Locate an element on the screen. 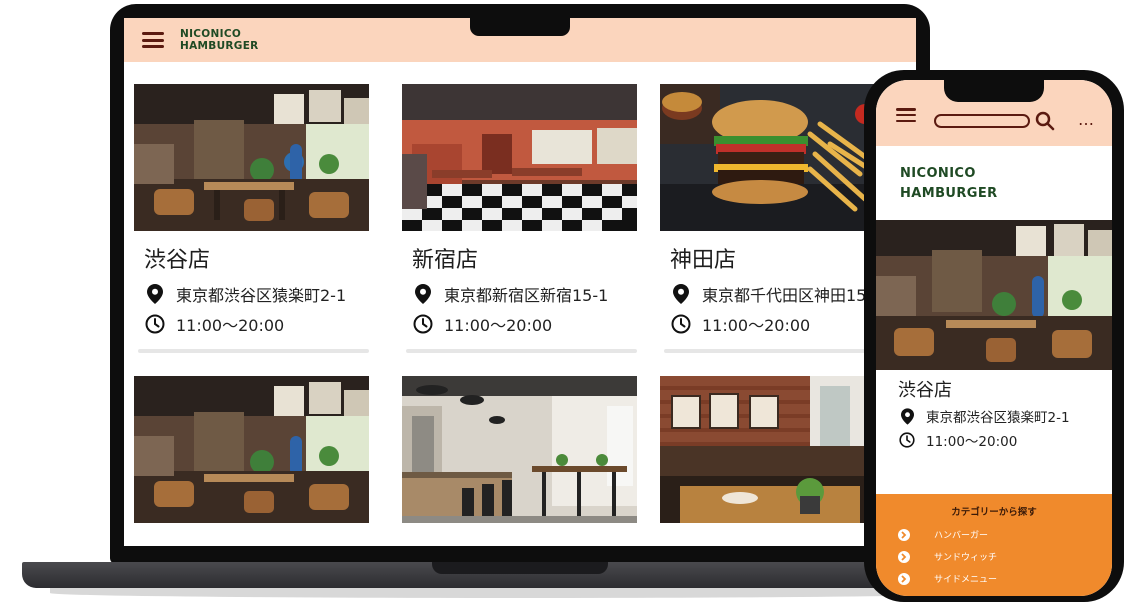  search-input is located at coordinates (982, 121).